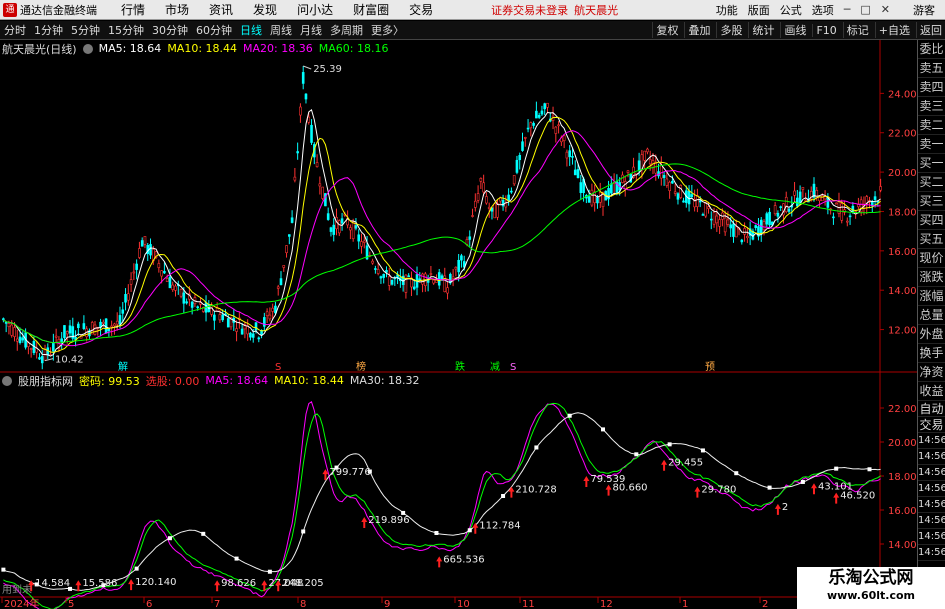  I want to click on panel-field-0: 委比, so click(931, 49).